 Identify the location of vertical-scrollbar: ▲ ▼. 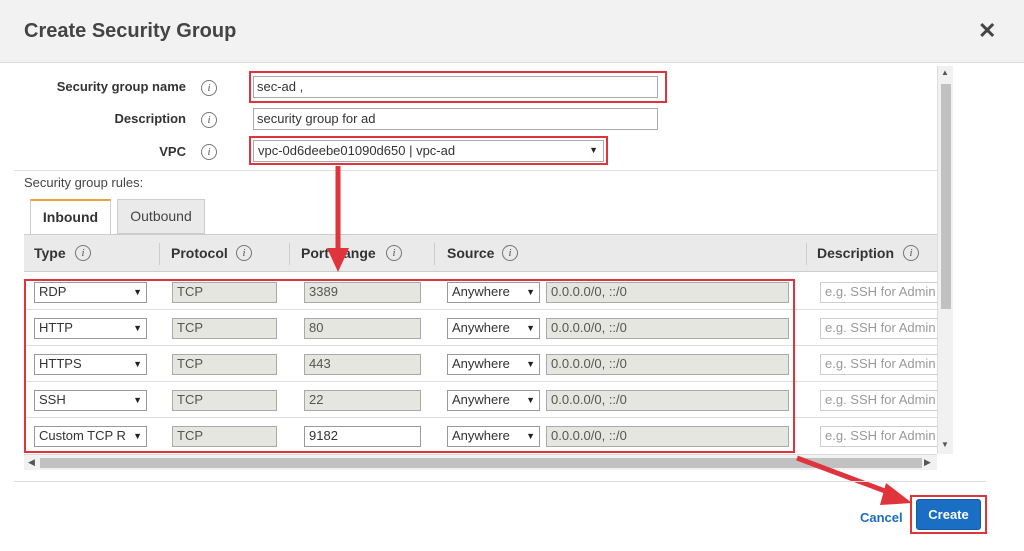
(945, 260).